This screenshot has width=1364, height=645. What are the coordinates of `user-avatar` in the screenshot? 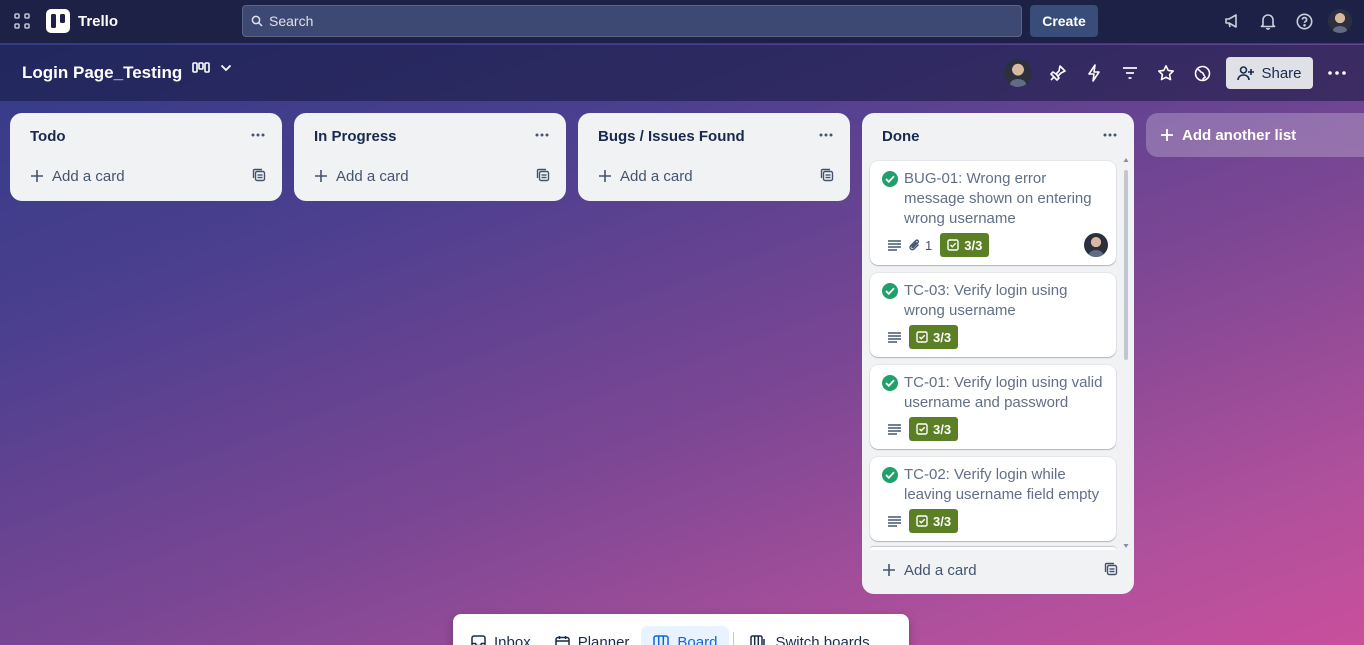 It's located at (1340, 21).